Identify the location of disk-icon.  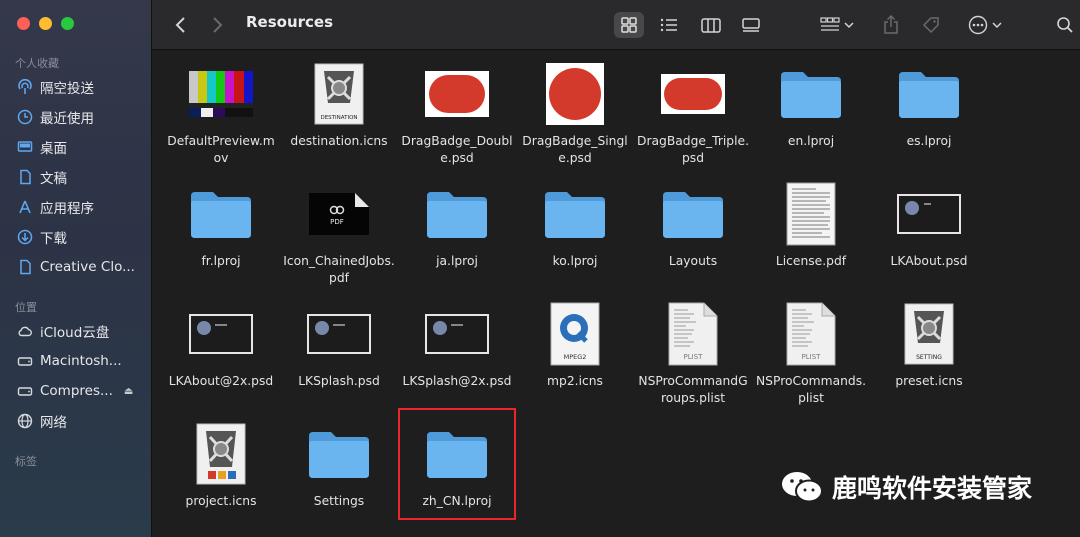
(25, 391).